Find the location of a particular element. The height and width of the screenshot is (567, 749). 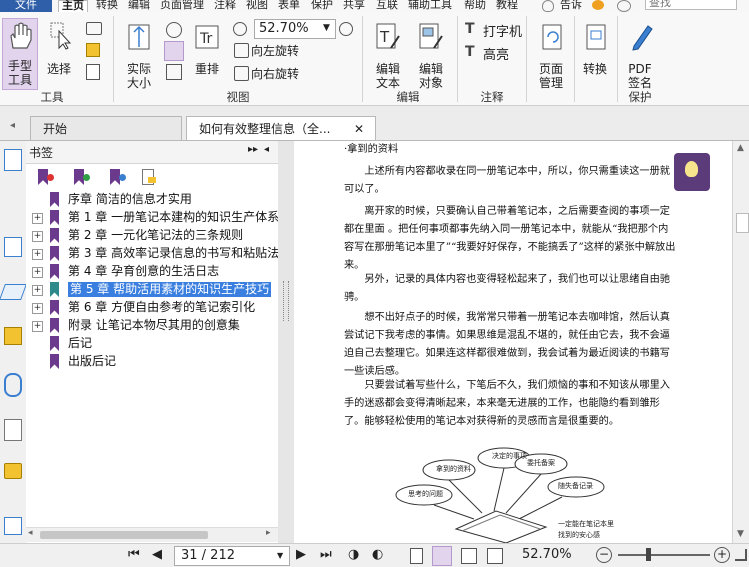

scroll-down-icon: ▼ is located at coordinates (740, 534).